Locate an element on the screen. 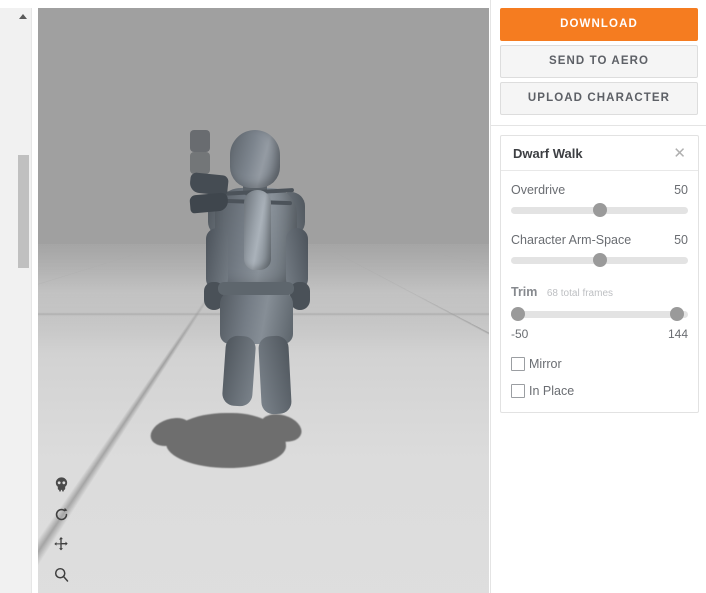 The width and height of the screenshot is (706, 593). send-to-aero-button: SEND TO AERO is located at coordinates (599, 61).